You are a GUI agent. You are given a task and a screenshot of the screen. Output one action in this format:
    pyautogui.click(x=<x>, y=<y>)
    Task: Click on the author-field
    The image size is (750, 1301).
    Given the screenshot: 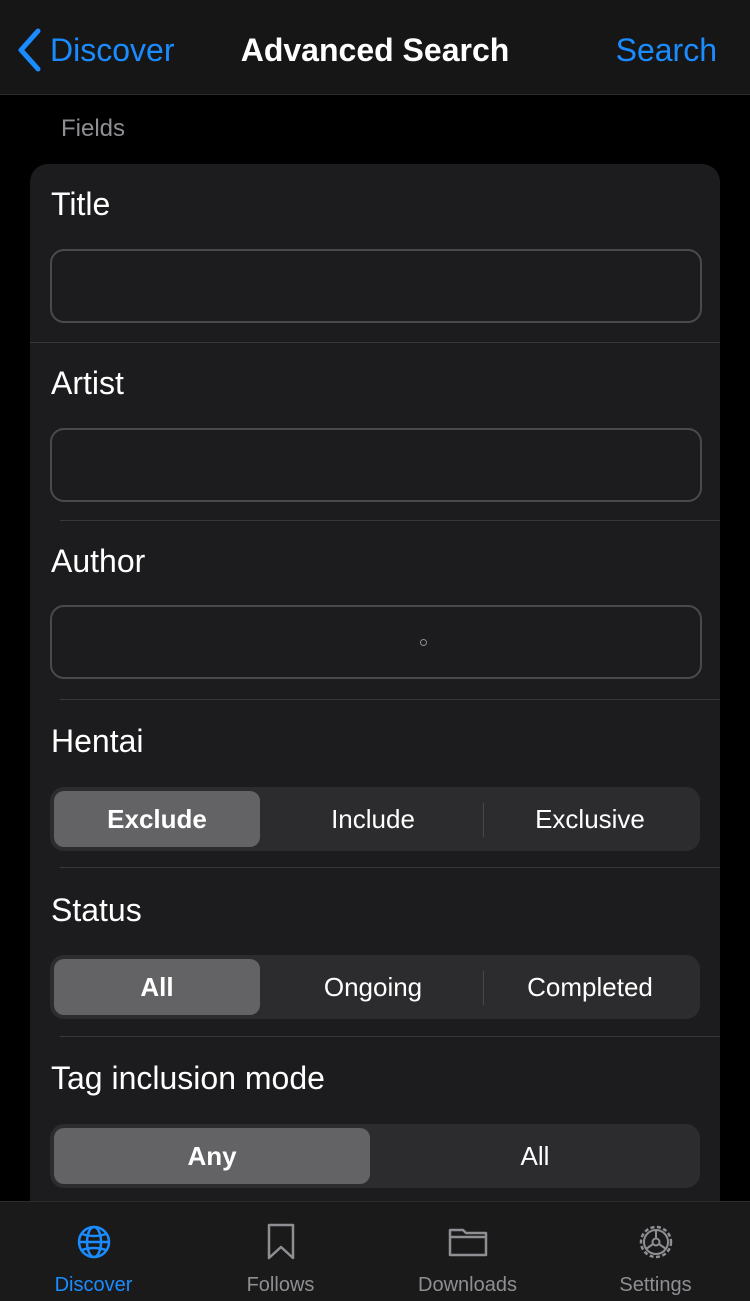 What is the action you would take?
    pyautogui.click(x=376, y=642)
    